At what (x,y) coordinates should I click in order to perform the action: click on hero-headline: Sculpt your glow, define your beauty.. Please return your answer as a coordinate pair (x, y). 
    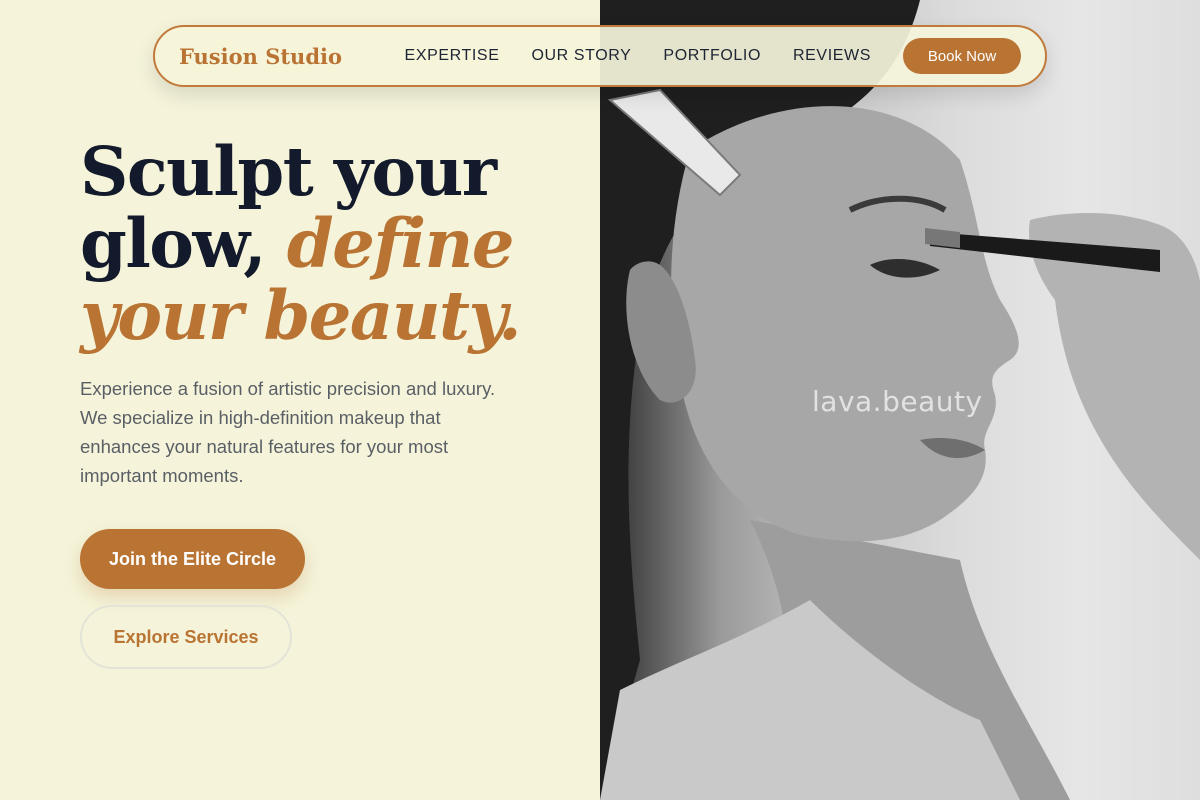
    Looking at the image, I should click on (330, 244).